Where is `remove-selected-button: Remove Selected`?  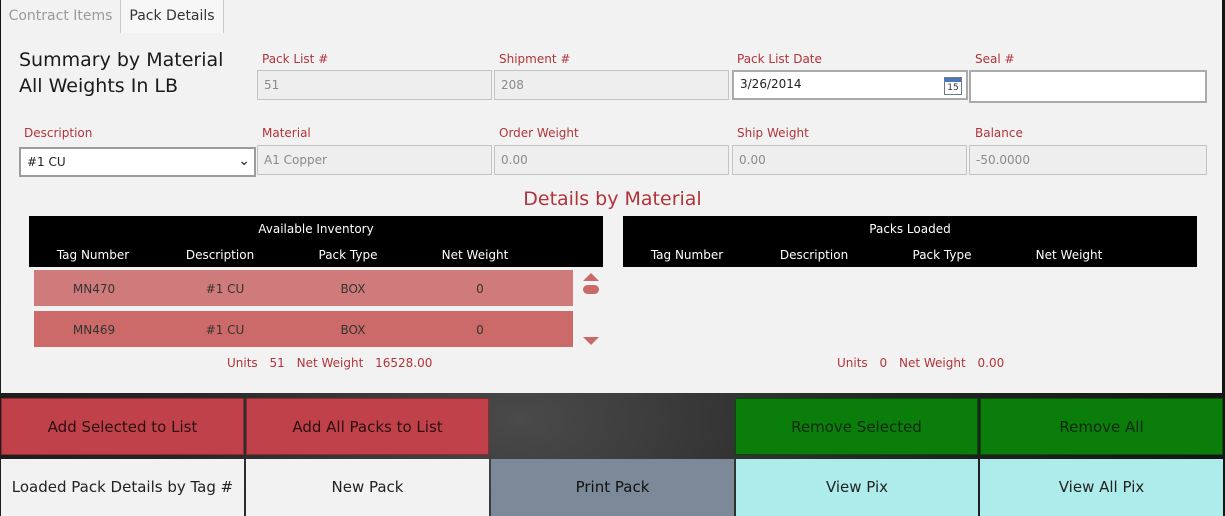
remove-selected-button: Remove Selected is located at coordinates (856, 426).